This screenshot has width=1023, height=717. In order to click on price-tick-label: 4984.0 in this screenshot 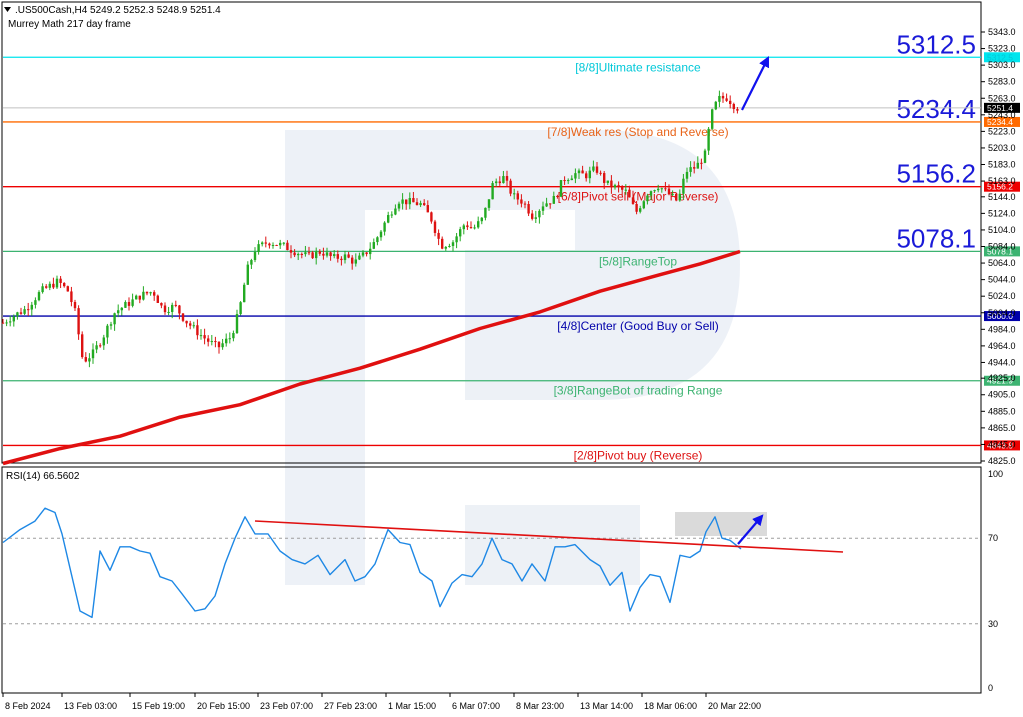, I will do `click(1002, 329)`.